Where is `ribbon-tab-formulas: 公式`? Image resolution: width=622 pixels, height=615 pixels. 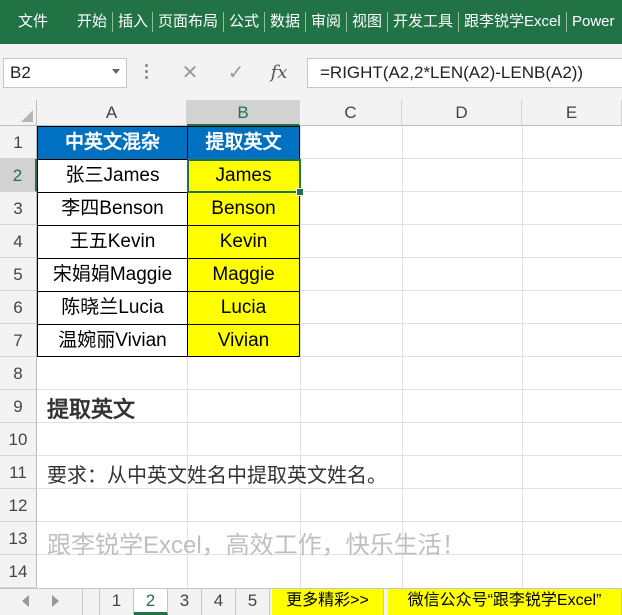
ribbon-tab-formulas: 公式 is located at coordinates (244, 22).